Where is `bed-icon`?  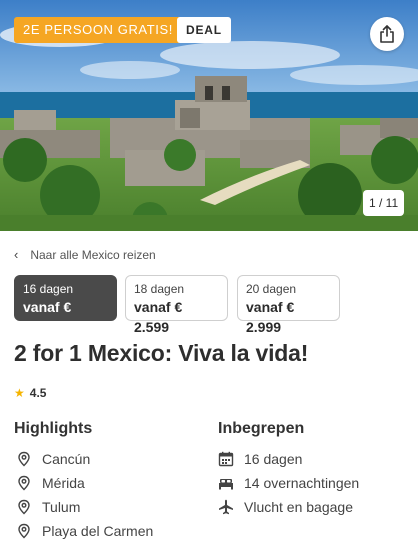 bed-icon is located at coordinates (226, 484).